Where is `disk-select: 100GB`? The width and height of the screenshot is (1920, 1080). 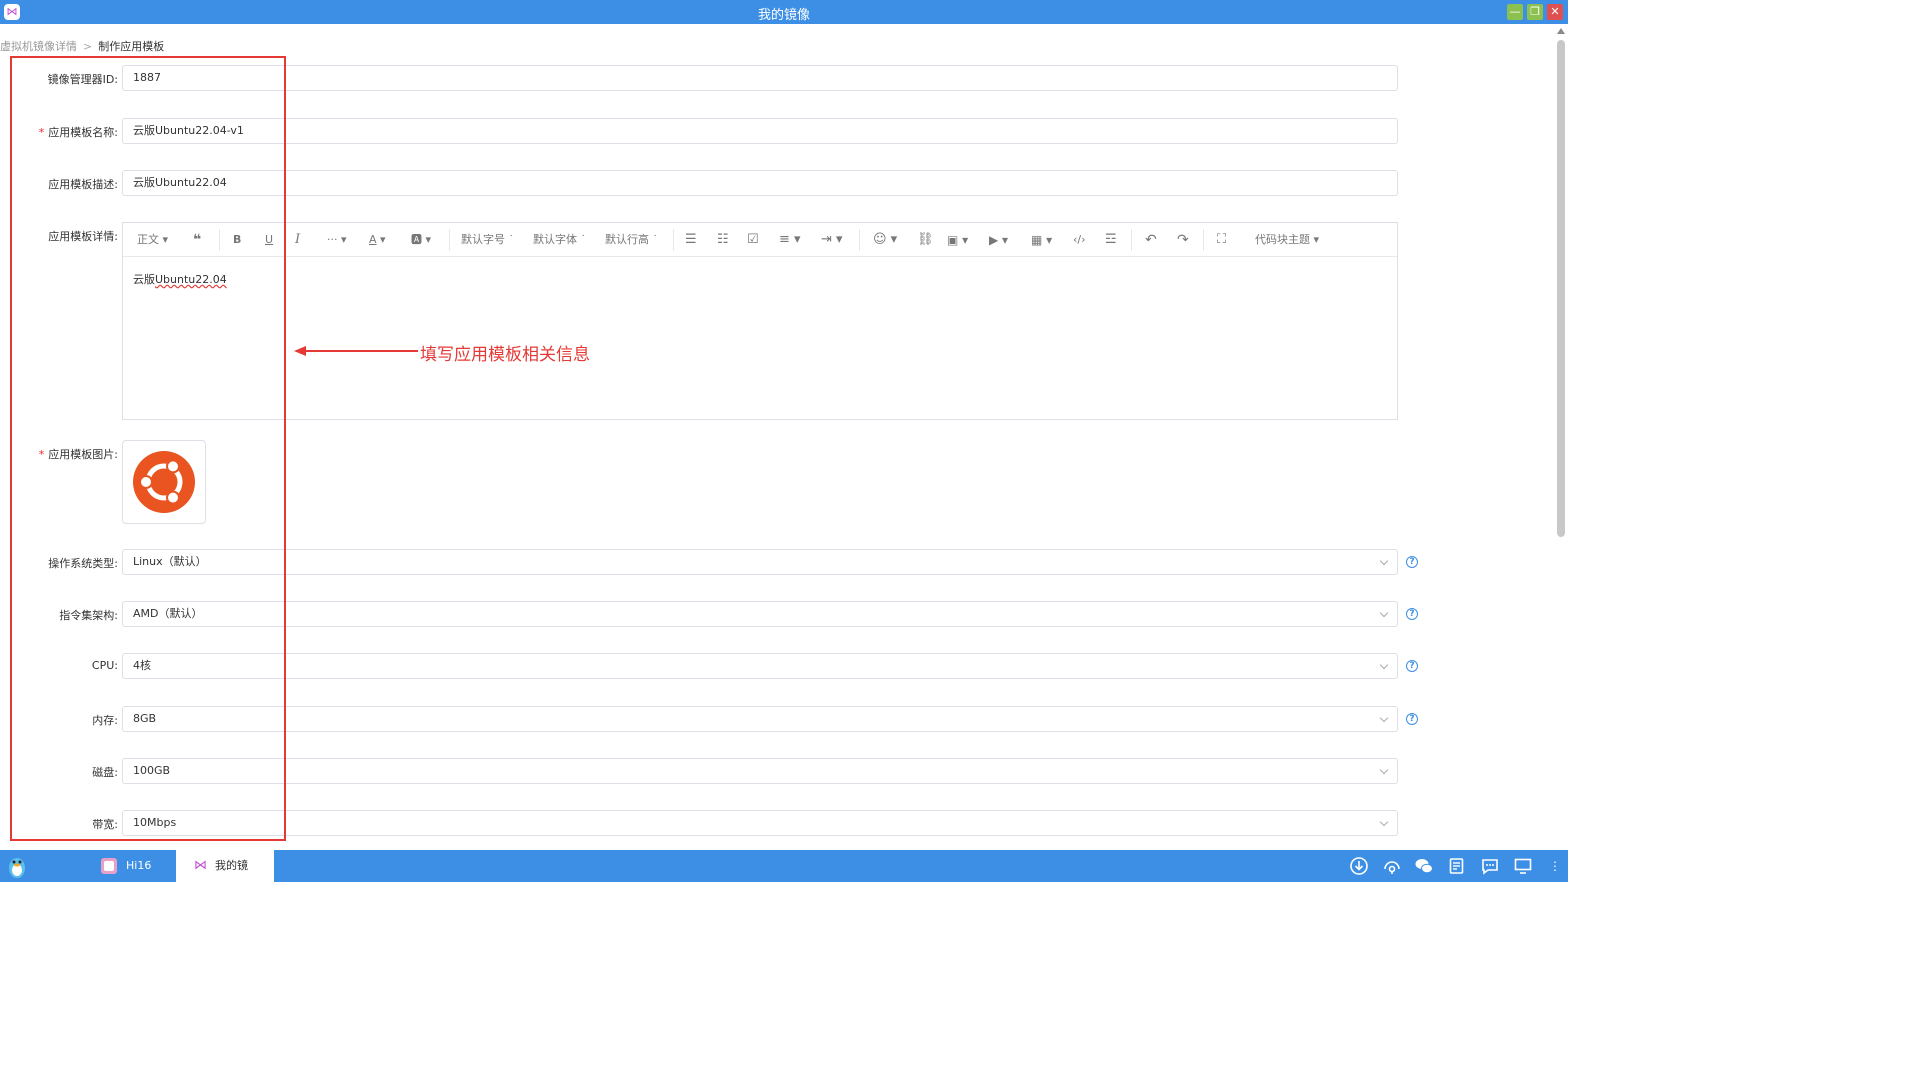
disk-select: 100GB is located at coordinates (760, 771).